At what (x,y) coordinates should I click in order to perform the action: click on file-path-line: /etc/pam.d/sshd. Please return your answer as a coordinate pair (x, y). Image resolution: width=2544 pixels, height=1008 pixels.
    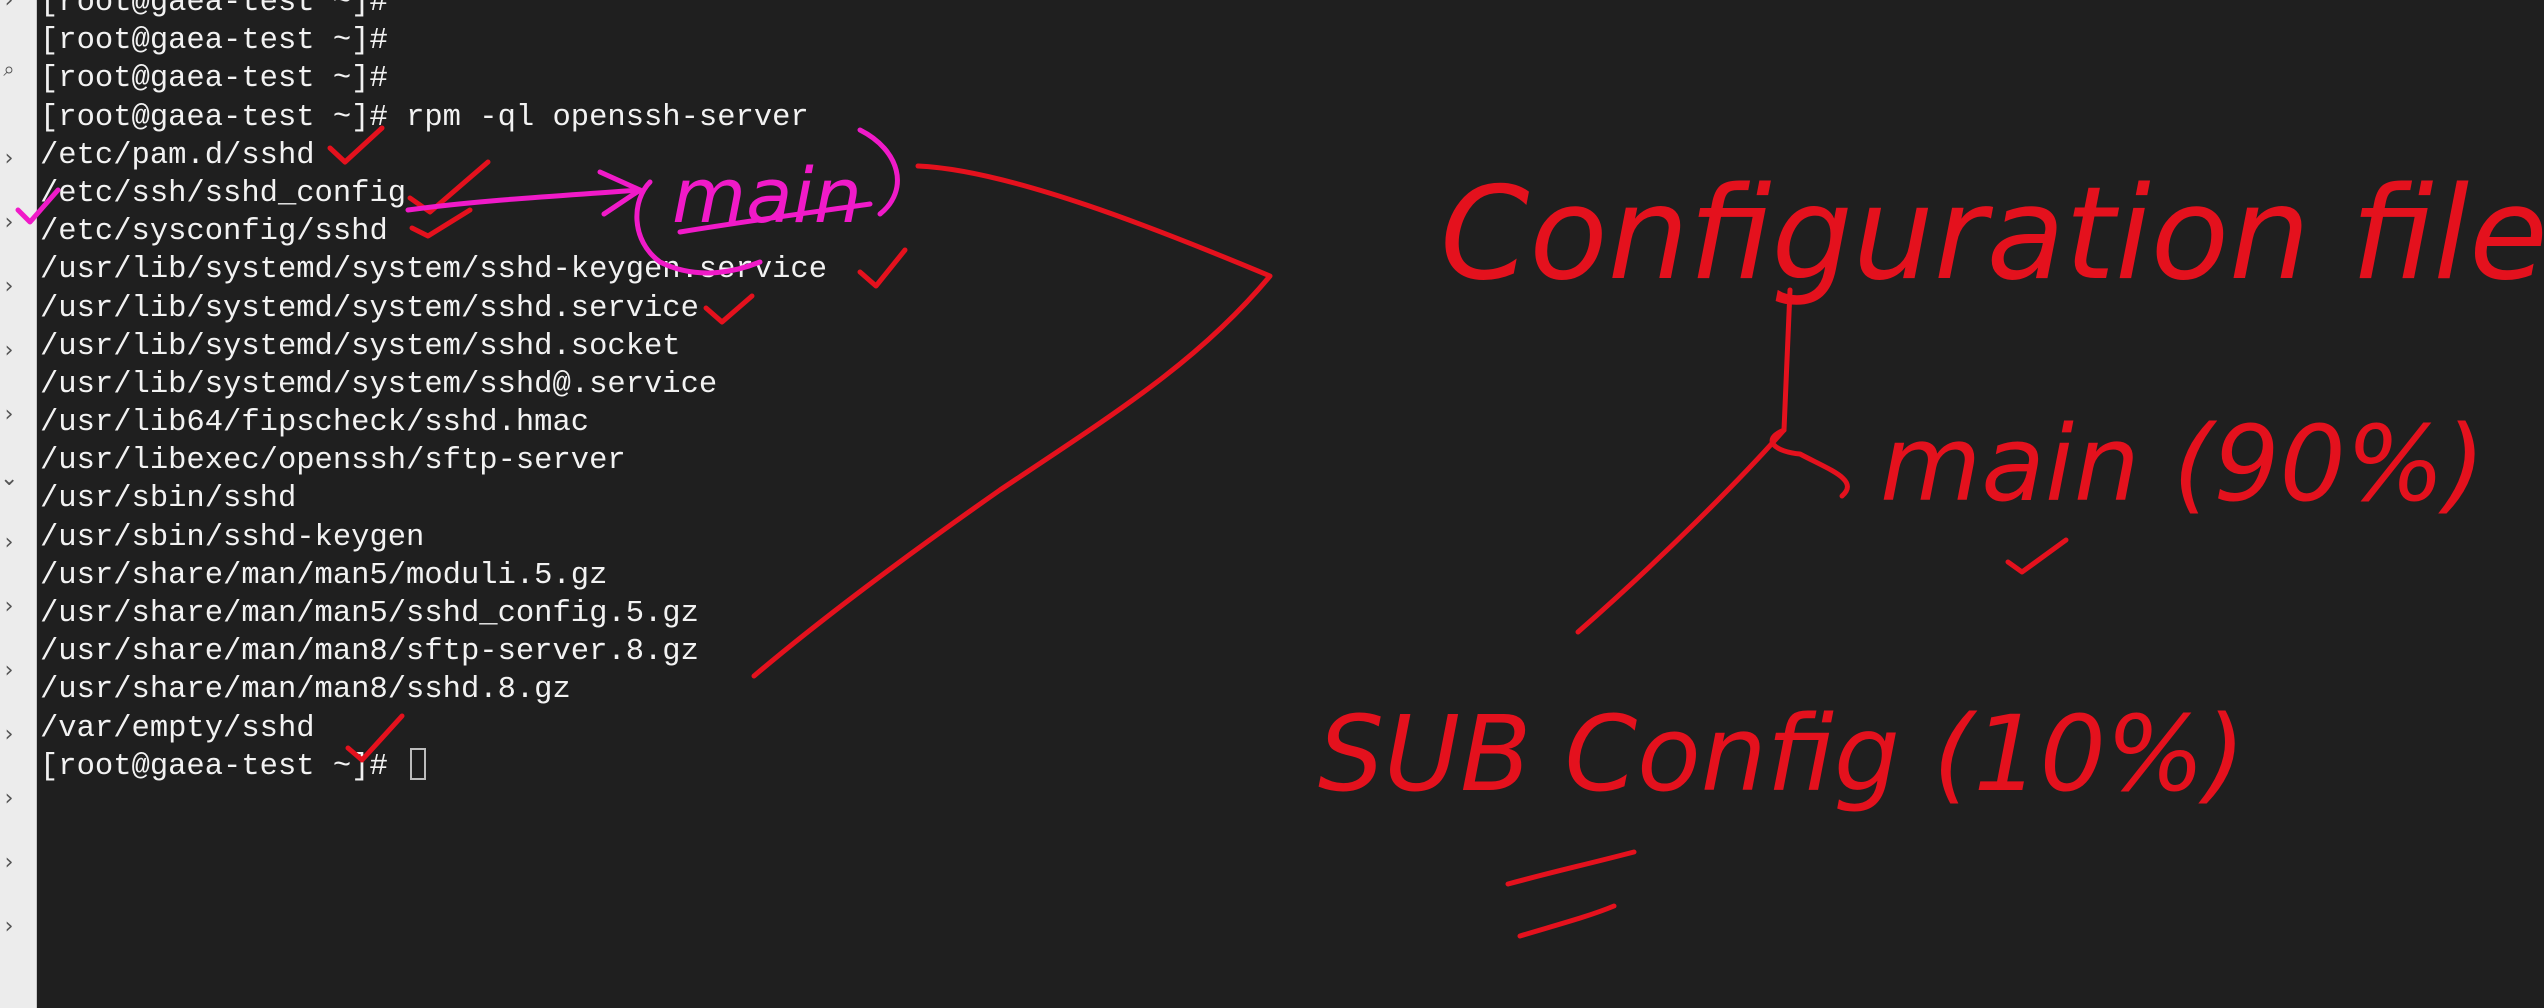
    Looking at the image, I should click on (433, 156).